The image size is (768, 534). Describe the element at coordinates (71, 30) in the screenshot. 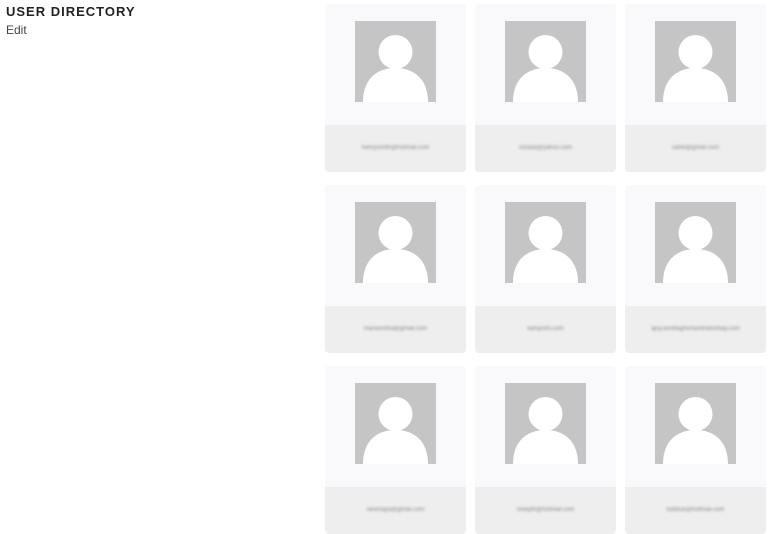

I see `edit-link: Edit` at that location.